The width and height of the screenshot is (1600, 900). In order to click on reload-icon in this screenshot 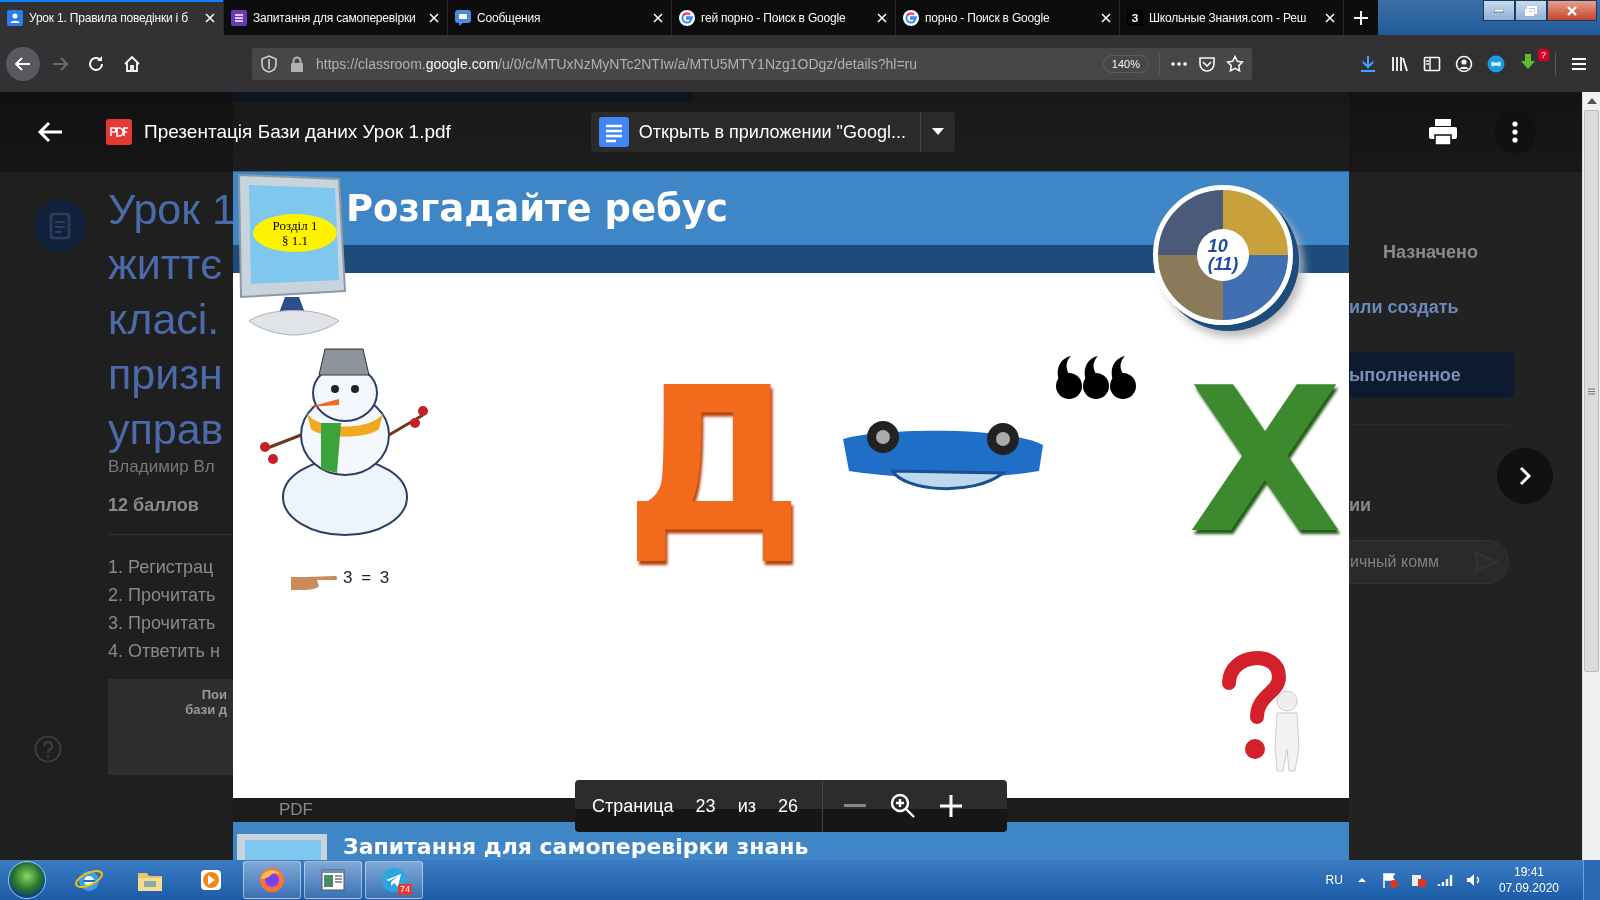, I will do `click(96, 63)`.